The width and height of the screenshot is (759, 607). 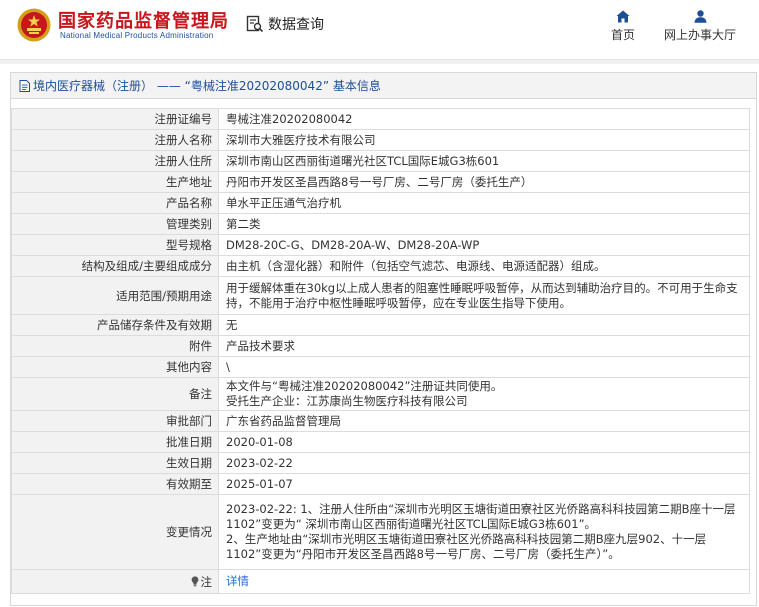 I want to click on field-label: 注册人住所, so click(x=115, y=161).